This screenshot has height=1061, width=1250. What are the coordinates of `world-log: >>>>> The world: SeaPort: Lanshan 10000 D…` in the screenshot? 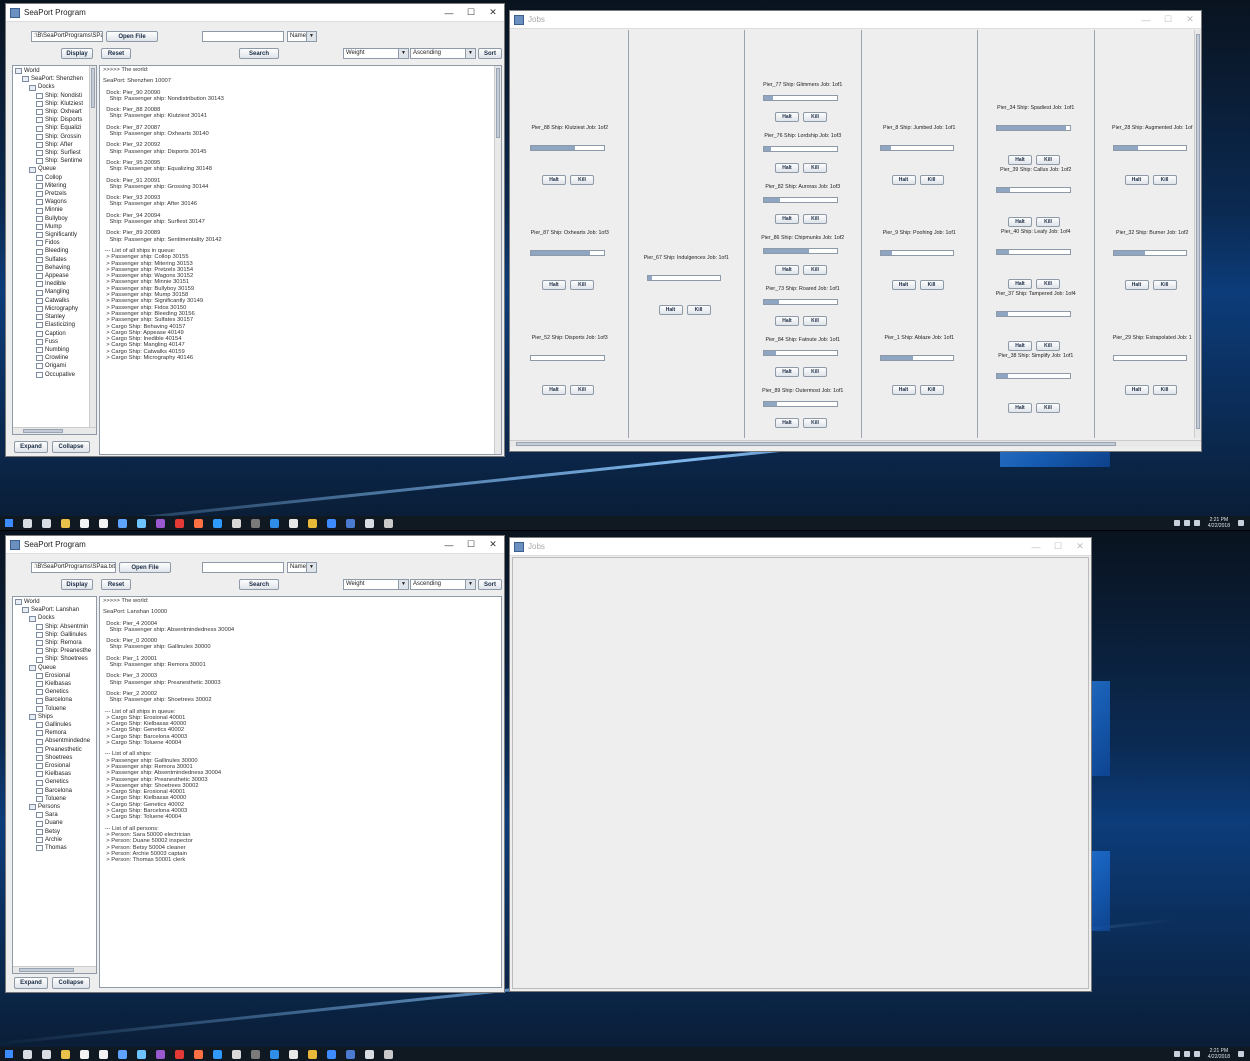 It's located at (300, 792).